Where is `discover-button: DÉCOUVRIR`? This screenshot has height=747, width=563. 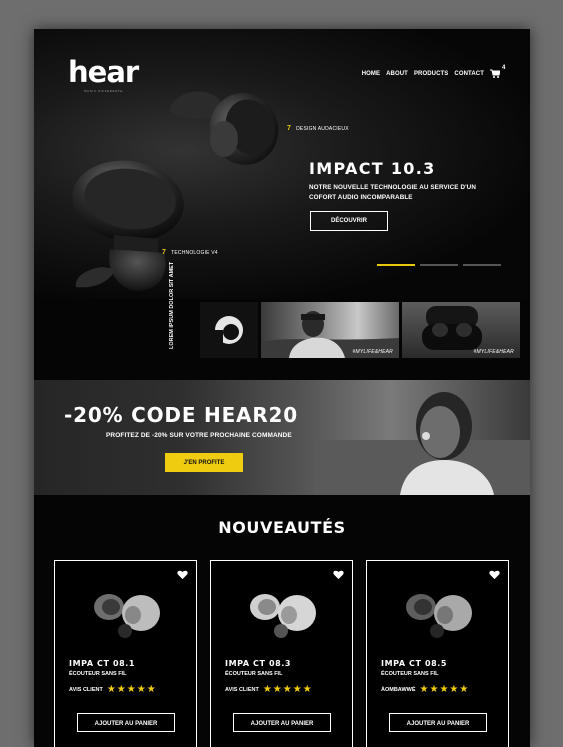
discover-button: DÉCOUVRIR is located at coordinates (349, 221).